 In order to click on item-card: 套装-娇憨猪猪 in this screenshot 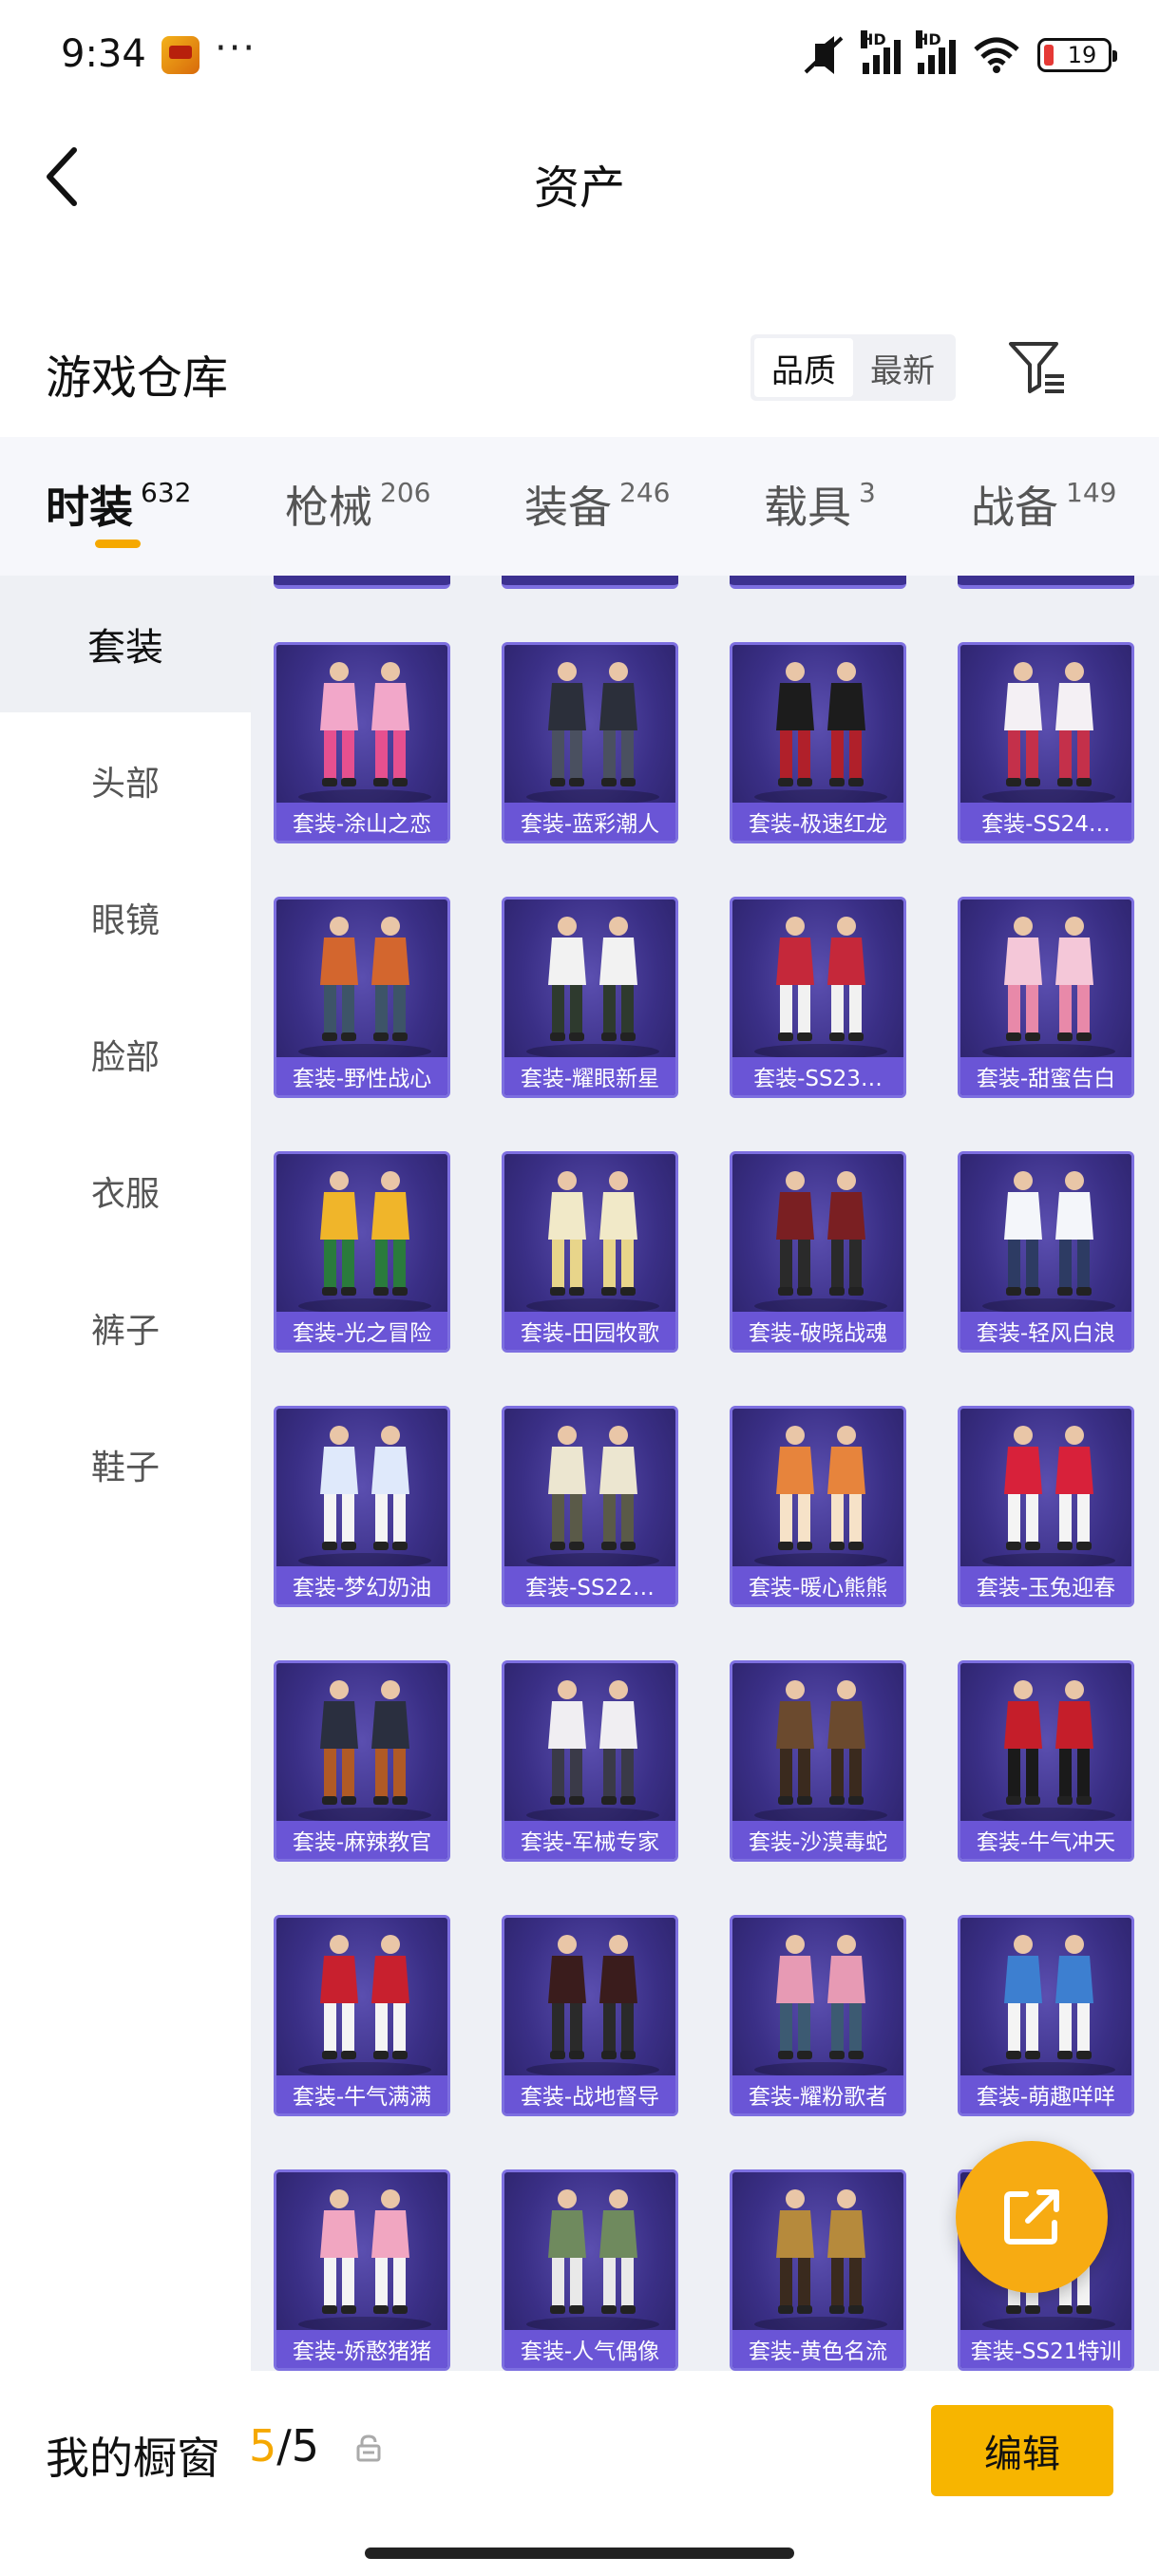, I will do `click(362, 2270)`.